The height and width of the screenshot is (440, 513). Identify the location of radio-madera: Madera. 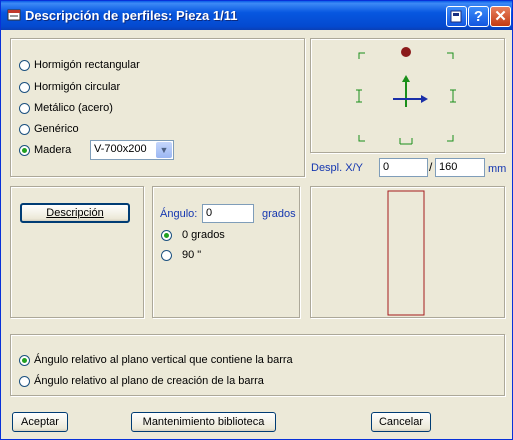
(45, 150).